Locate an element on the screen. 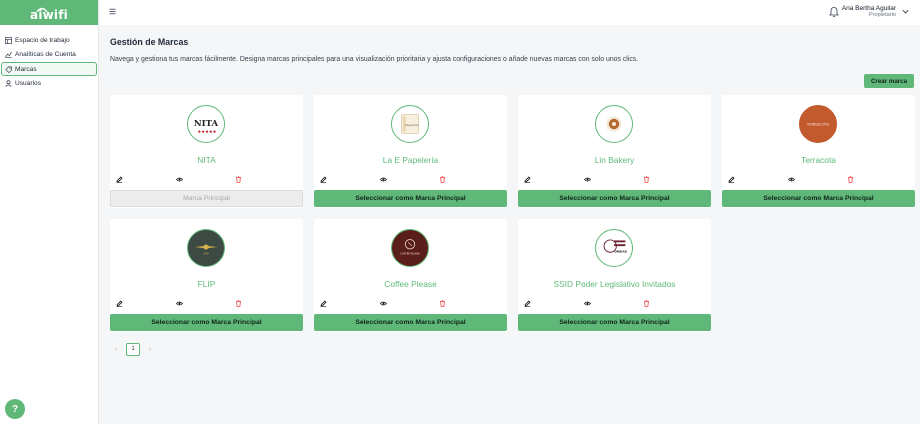 The height and width of the screenshot is (424, 920). sidebar-item-analytics: Analíticas de Cuenta is located at coordinates (49, 55).